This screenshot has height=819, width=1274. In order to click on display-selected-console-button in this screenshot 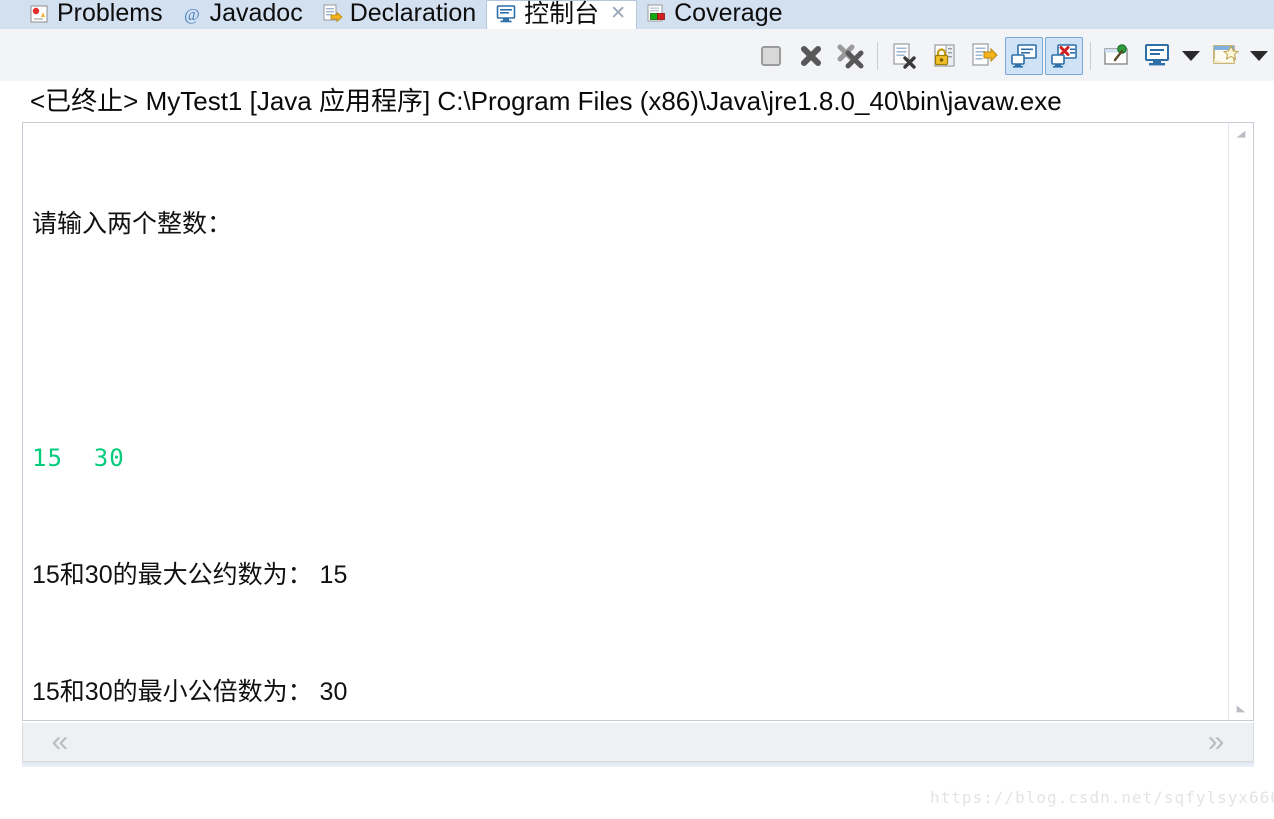, I will do `click(1157, 56)`.